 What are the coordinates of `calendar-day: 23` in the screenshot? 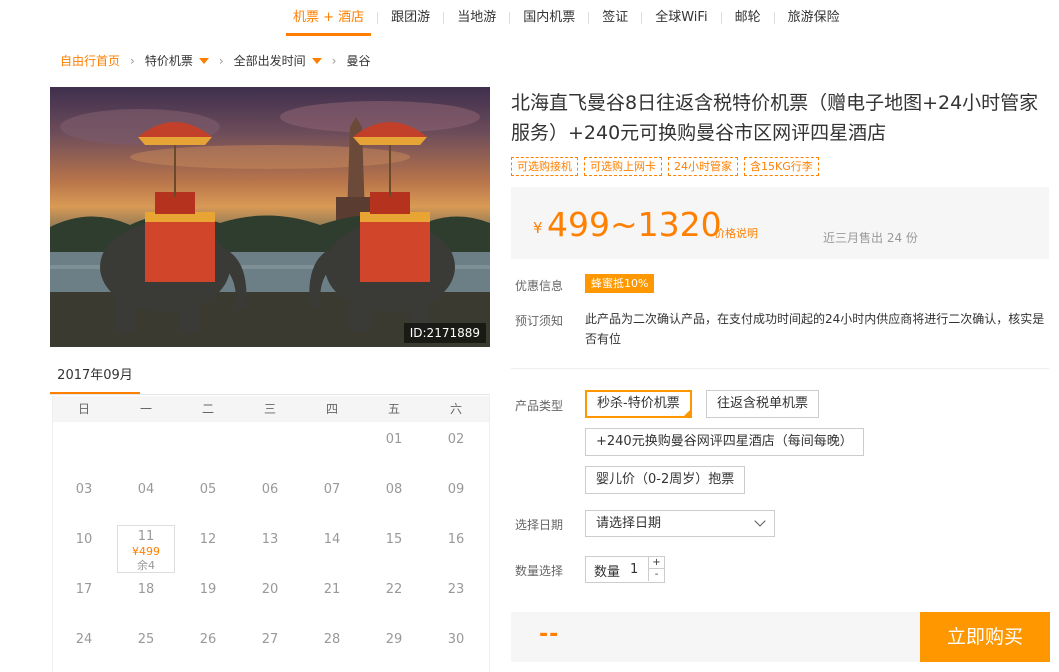 It's located at (456, 589).